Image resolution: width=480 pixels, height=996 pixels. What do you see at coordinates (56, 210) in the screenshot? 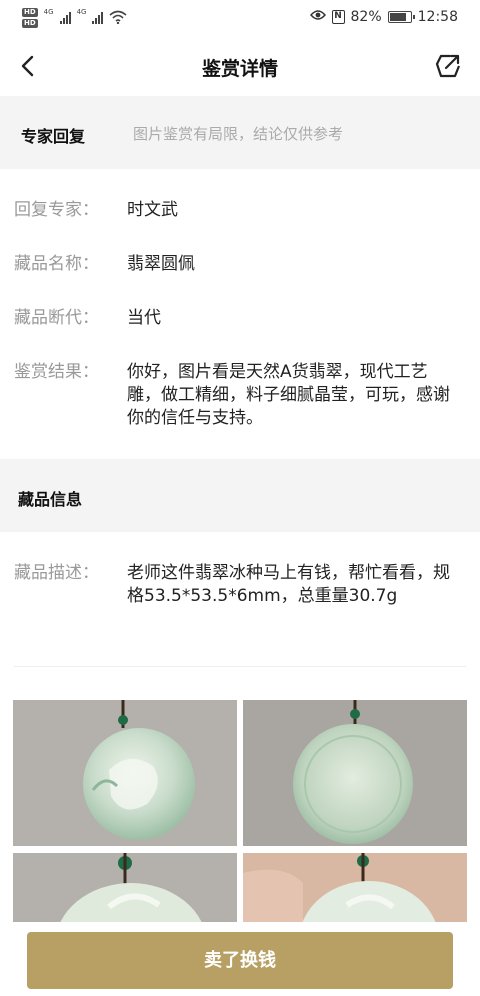
I see `detail-label: 回复专家：` at bounding box center [56, 210].